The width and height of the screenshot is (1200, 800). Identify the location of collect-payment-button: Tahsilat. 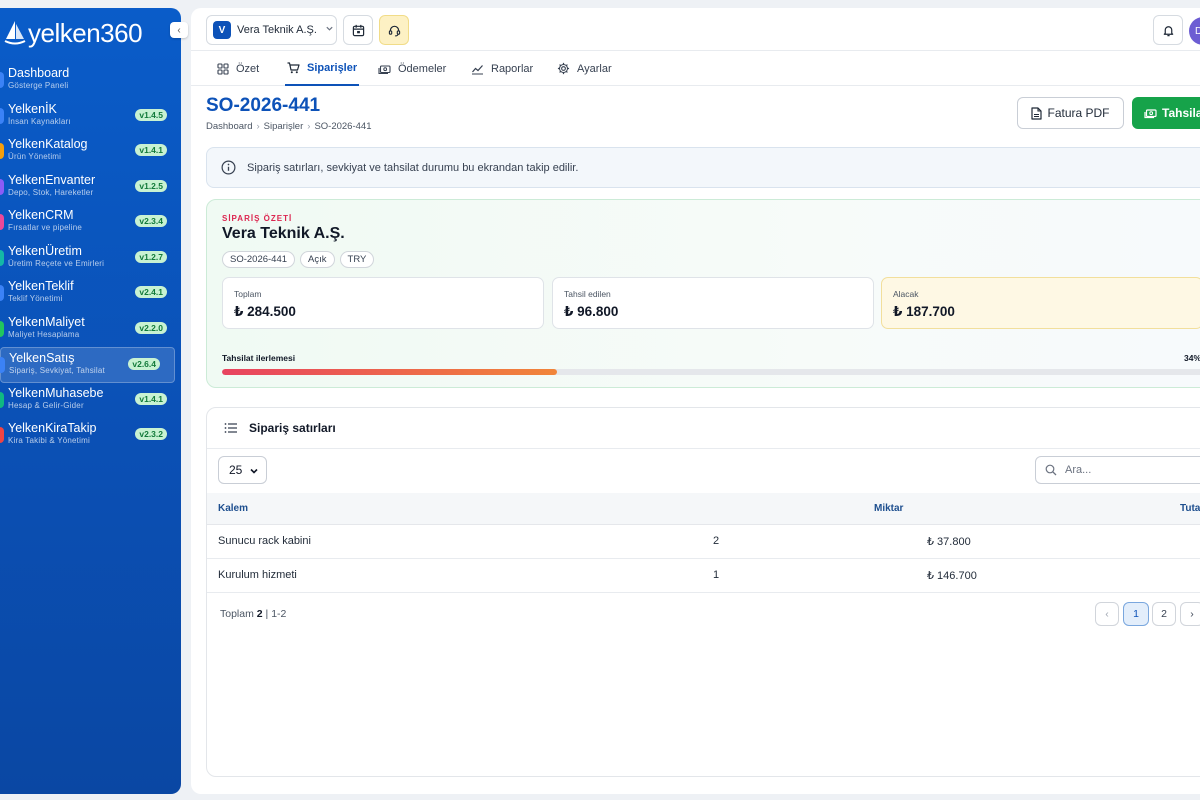
(1166, 113).